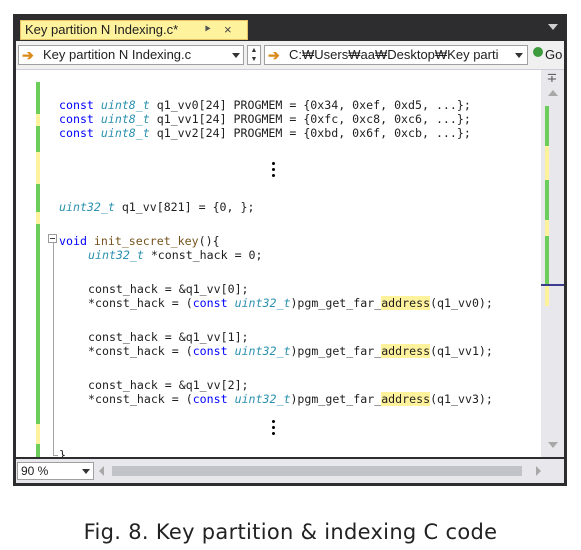 This screenshot has height=550, width=581. I want to click on scroll-up-icon, so click(553, 93).